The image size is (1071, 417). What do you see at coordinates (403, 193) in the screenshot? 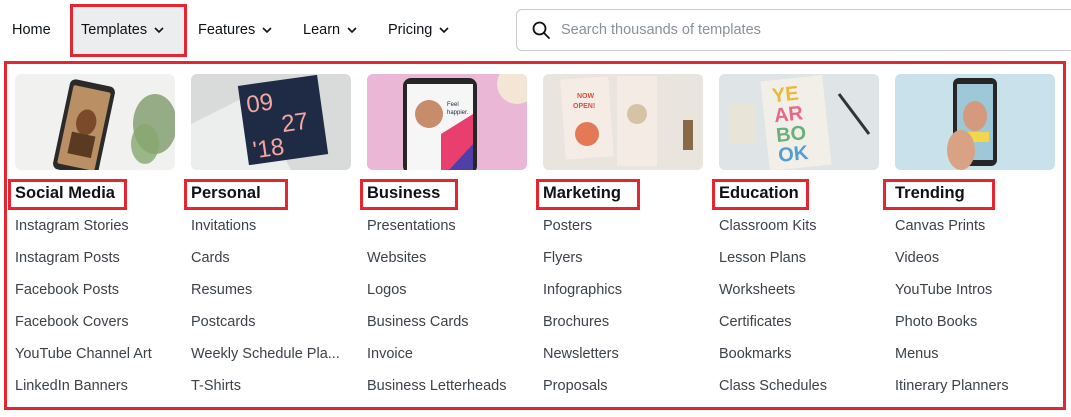
I see `column-title-business: Business` at bounding box center [403, 193].